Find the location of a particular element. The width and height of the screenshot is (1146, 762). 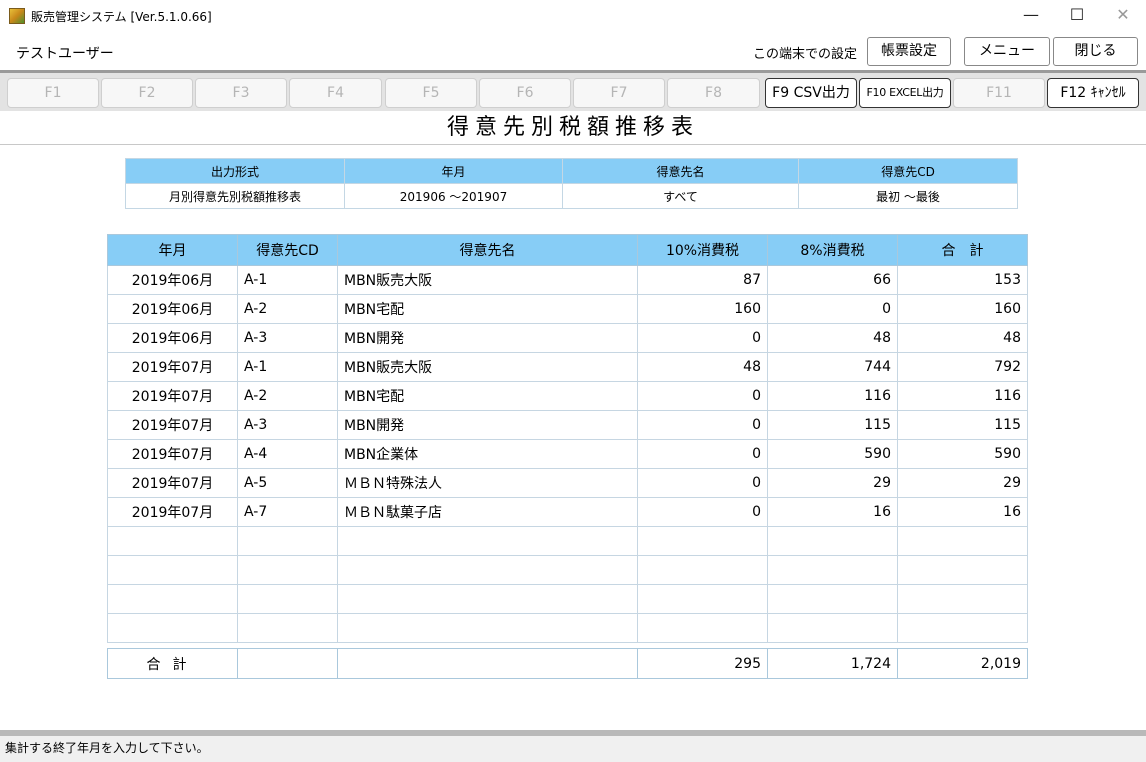

cell-tax8: 29 is located at coordinates (832, 483).